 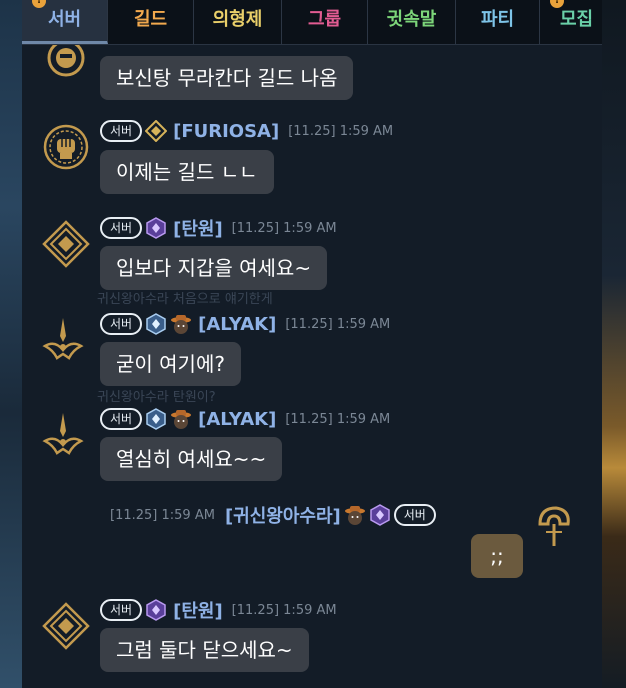 I want to click on background-ghost-text: 귀신왕아수라 탄원이?, so click(x=156, y=397).